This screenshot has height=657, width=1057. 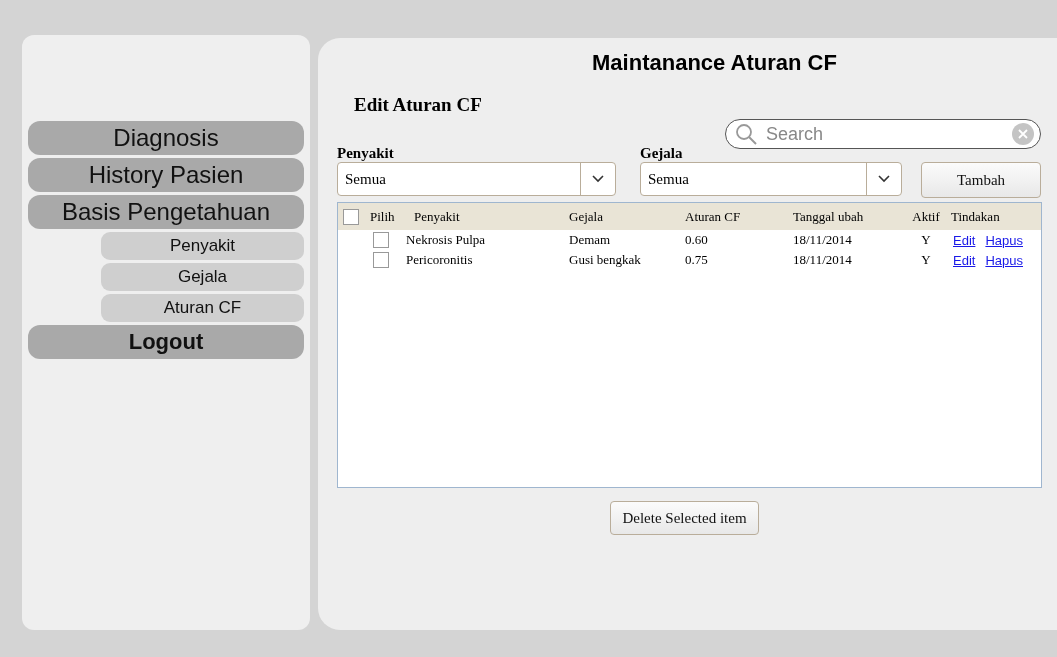 I want to click on search-field: Search, so click(x=883, y=134).